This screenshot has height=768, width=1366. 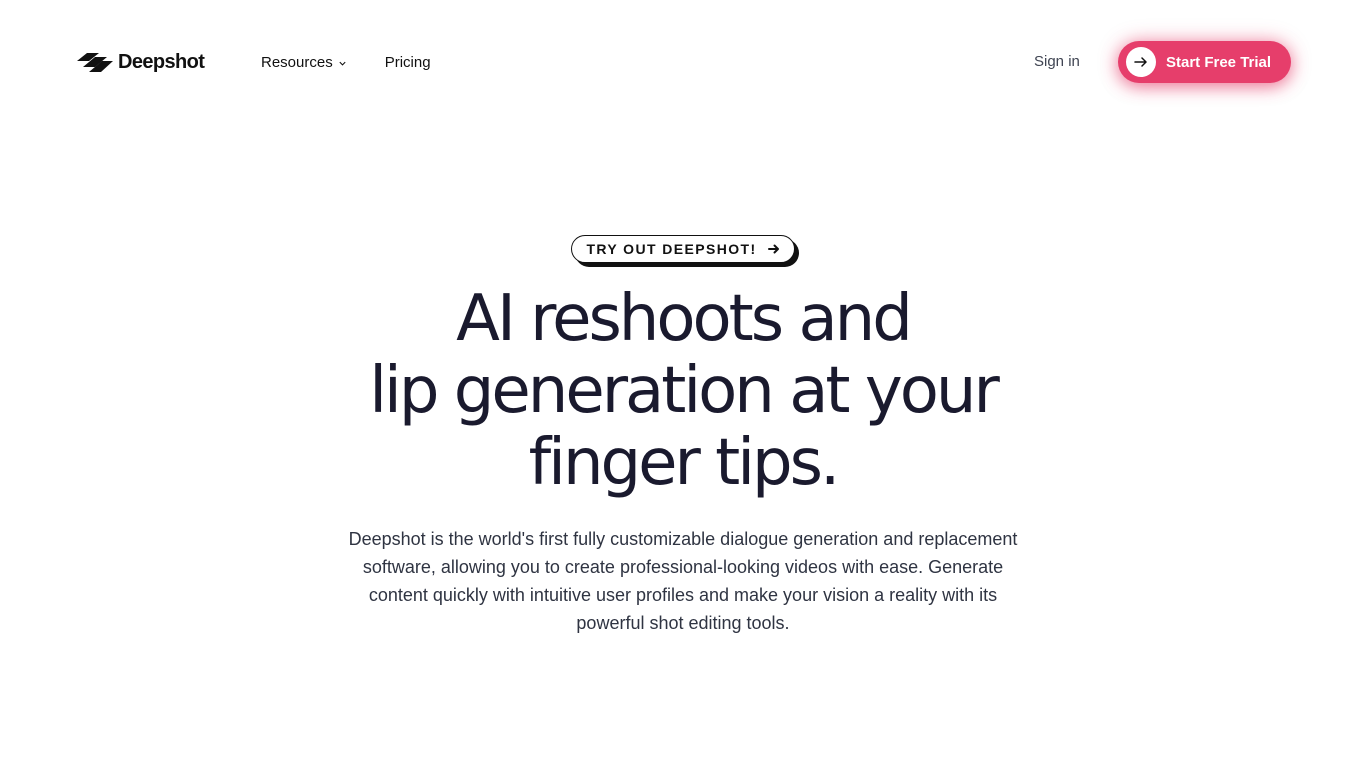 What do you see at coordinates (342, 63) in the screenshot?
I see `chevron-down-icon` at bounding box center [342, 63].